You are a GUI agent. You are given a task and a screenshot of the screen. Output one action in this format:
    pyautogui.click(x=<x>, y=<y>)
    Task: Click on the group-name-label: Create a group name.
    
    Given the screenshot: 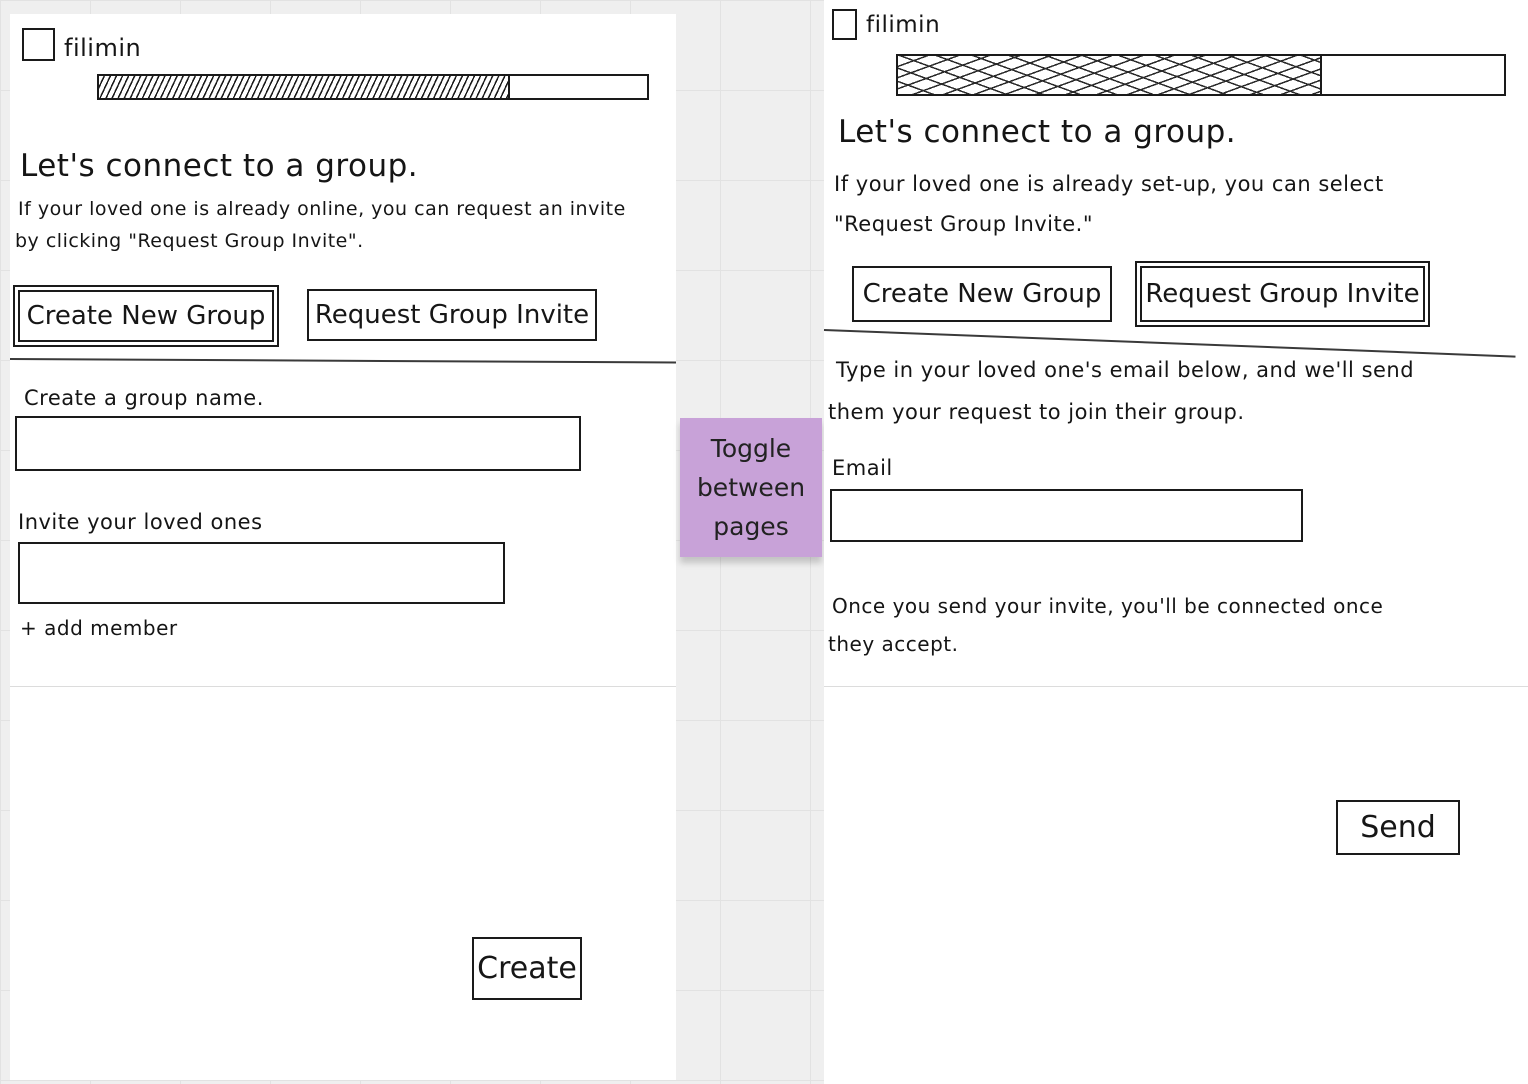 What is the action you would take?
    pyautogui.click(x=144, y=398)
    